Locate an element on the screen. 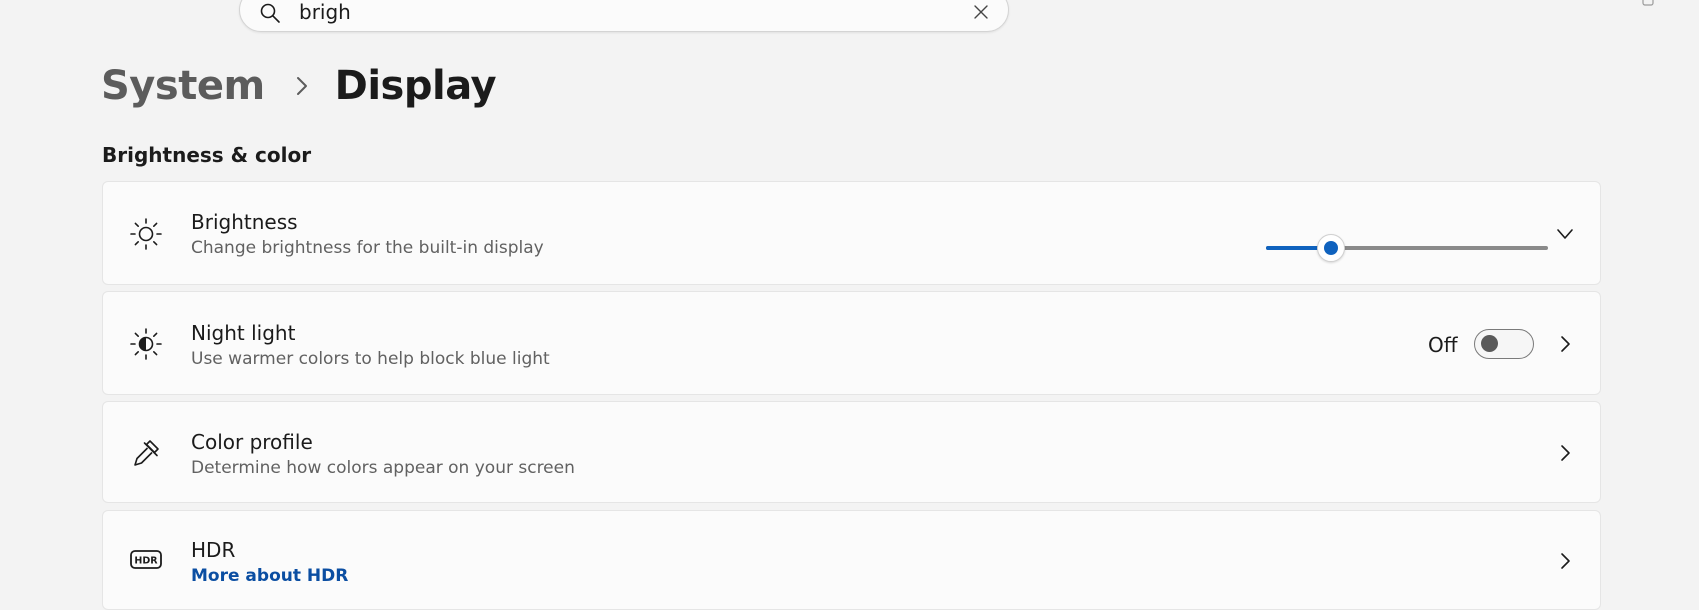 The height and width of the screenshot is (610, 1699). night-light-toggle is located at coordinates (1504, 344).